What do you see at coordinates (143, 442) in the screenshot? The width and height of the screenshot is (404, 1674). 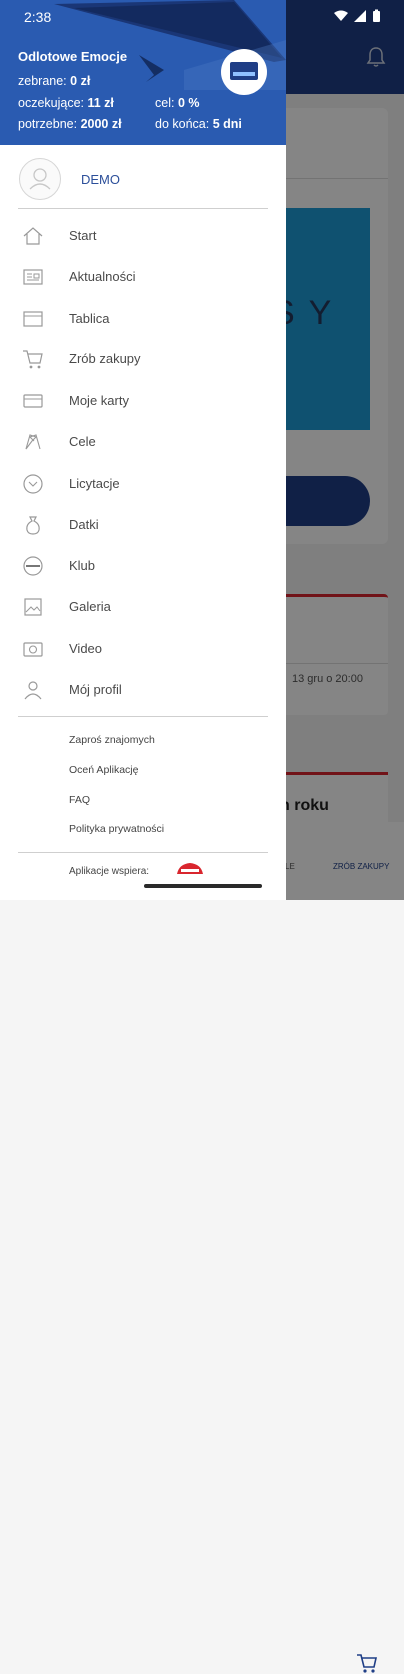 I see `menu-item-cele: Cele` at bounding box center [143, 442].